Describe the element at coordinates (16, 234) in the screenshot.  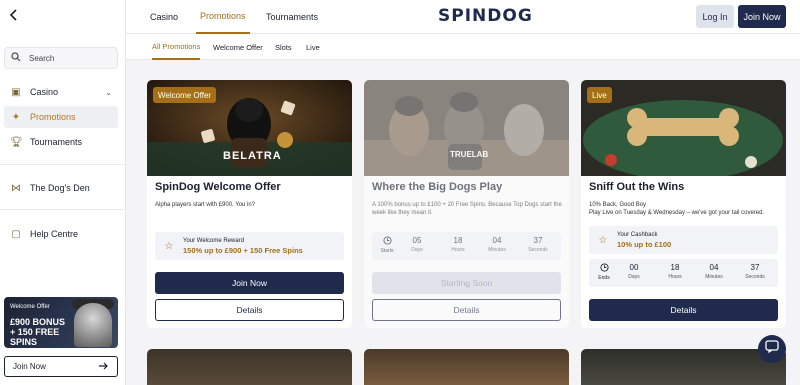
I see `chat-bubble-icon: ▢` at that location.